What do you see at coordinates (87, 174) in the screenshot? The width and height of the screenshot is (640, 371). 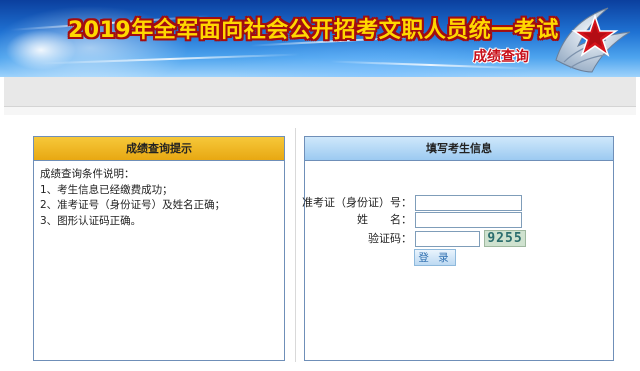 I see `notice-line: 成绩查询条件说明：` at bounding box center [87, 174].